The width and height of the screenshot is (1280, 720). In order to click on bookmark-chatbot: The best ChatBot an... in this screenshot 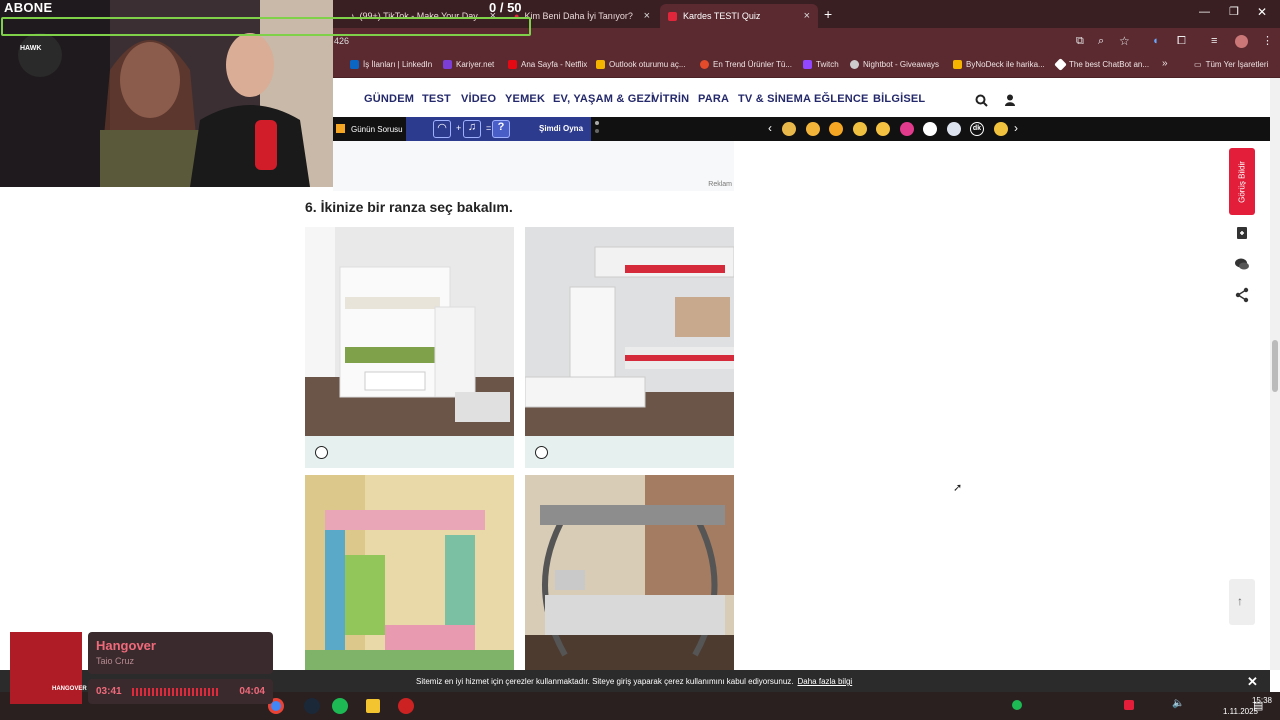, I will do `click(1101, 64)`.